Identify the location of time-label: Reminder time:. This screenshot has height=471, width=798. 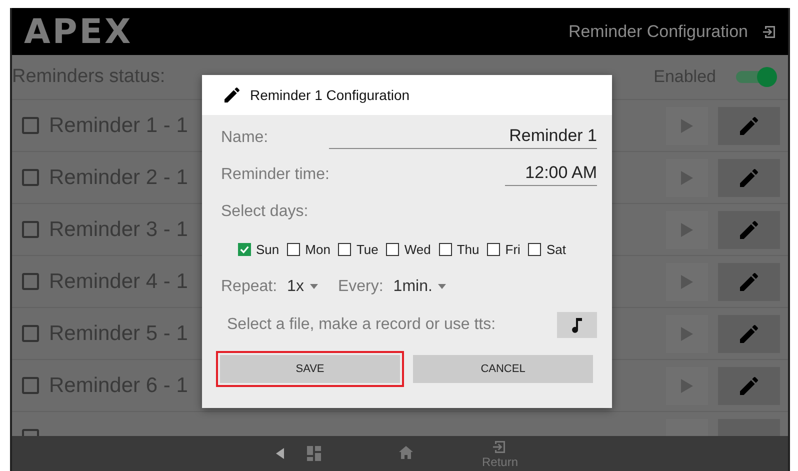
(275, 175).